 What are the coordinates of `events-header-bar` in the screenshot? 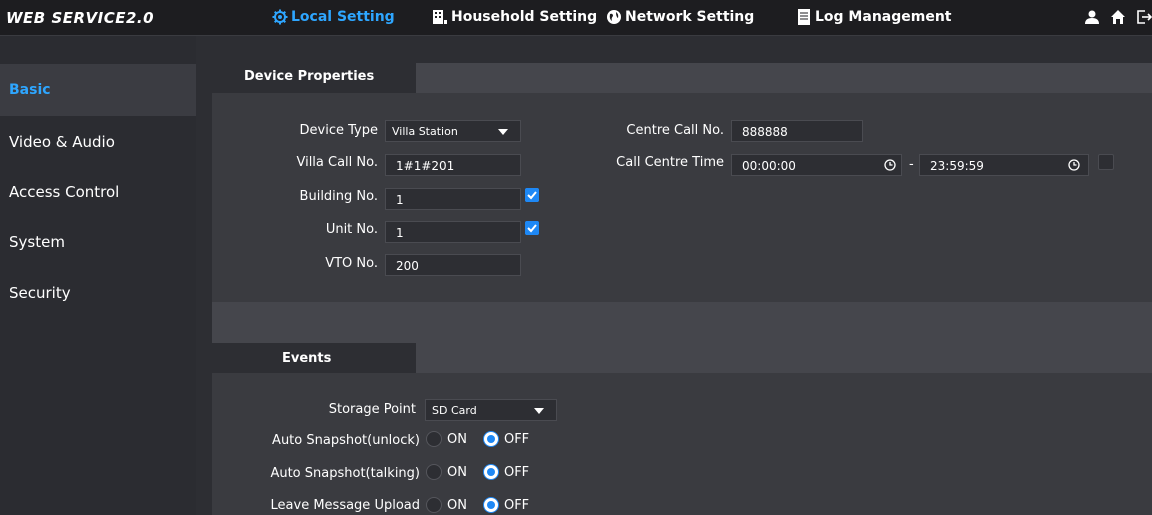 It's located at (682, 322).